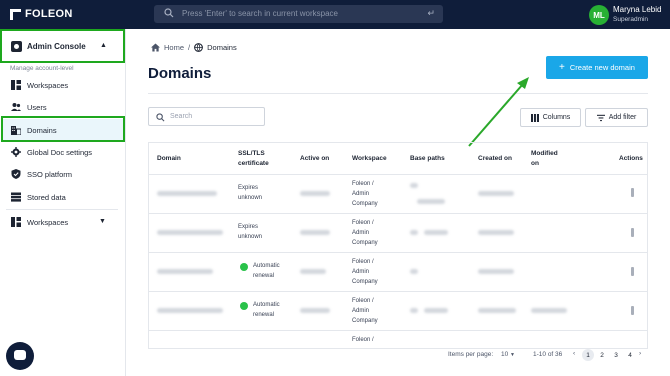  I want to click on page-1-button: 1, so click(588, 355).